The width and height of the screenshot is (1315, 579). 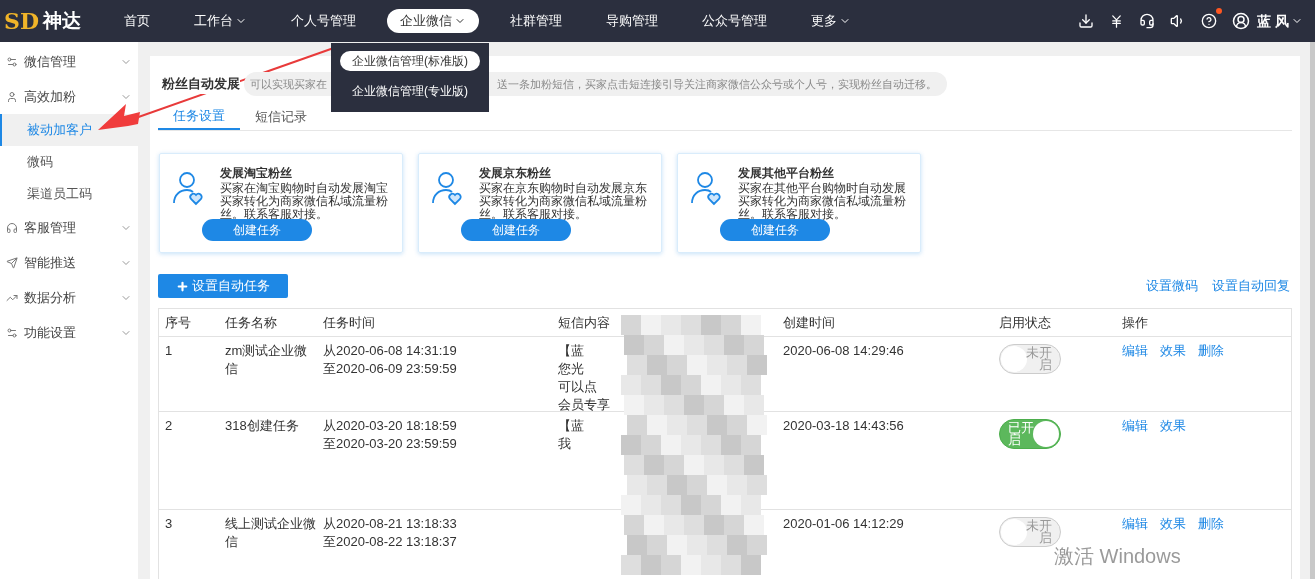 I want to click on logo-text: 神达, so click(x=61, y=20).